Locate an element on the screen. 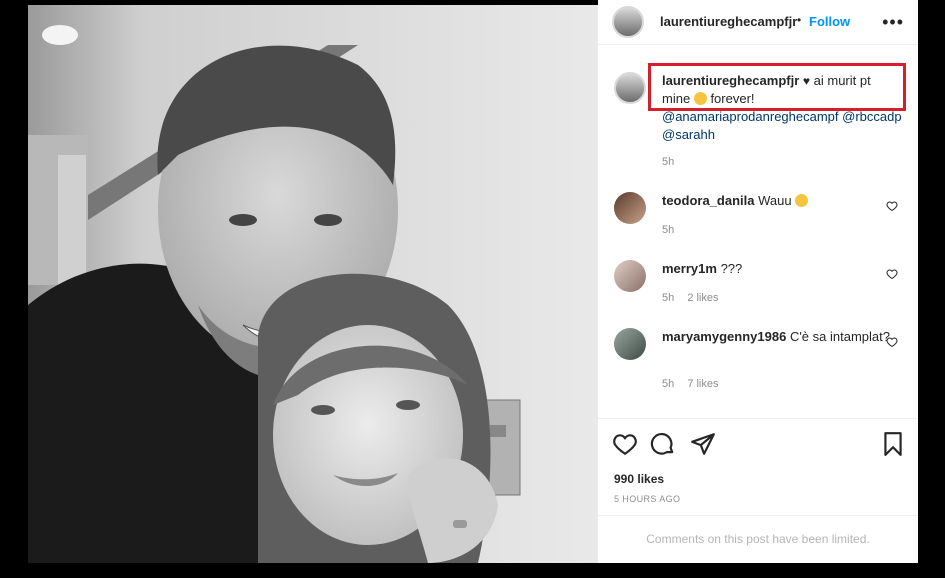  likes-count: 990 likes is located at coordinates (639, 479).